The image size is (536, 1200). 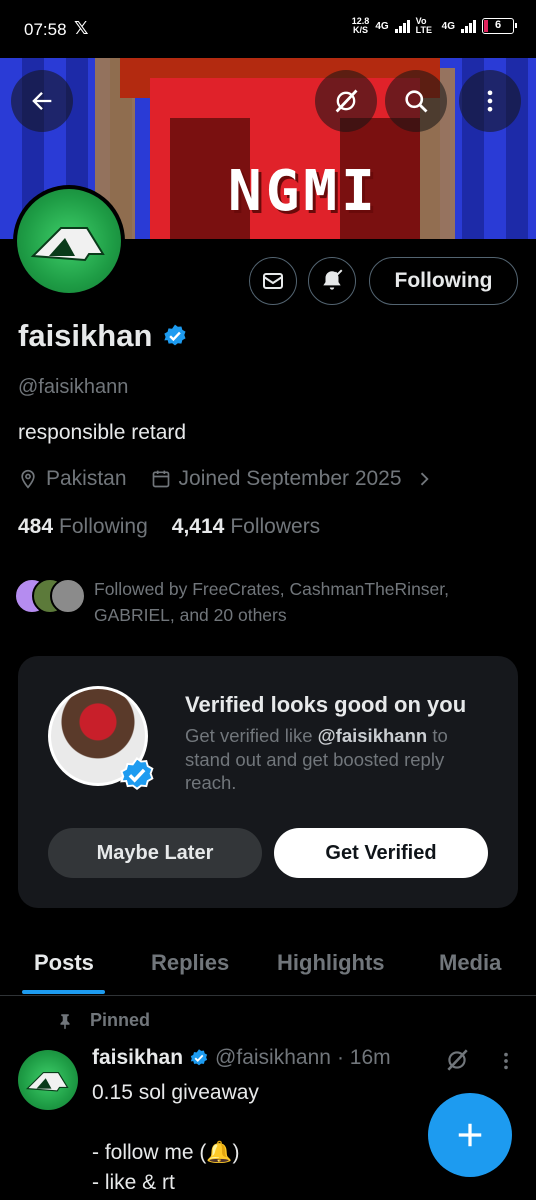 I want to click on profile-bio: responsible retard, so click(x=102, y=432).